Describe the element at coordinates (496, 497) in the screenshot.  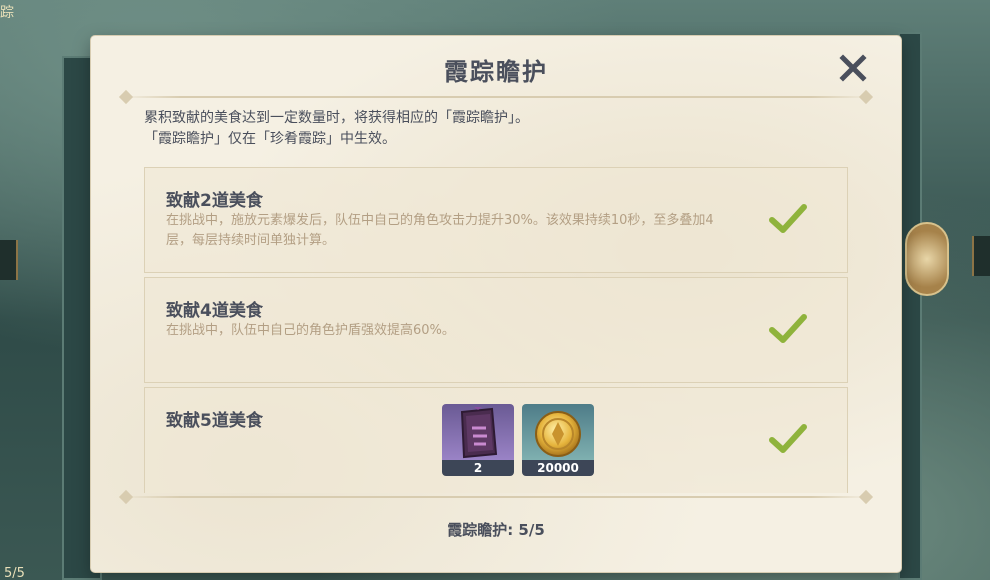
I see `bottom-divider` at that location.